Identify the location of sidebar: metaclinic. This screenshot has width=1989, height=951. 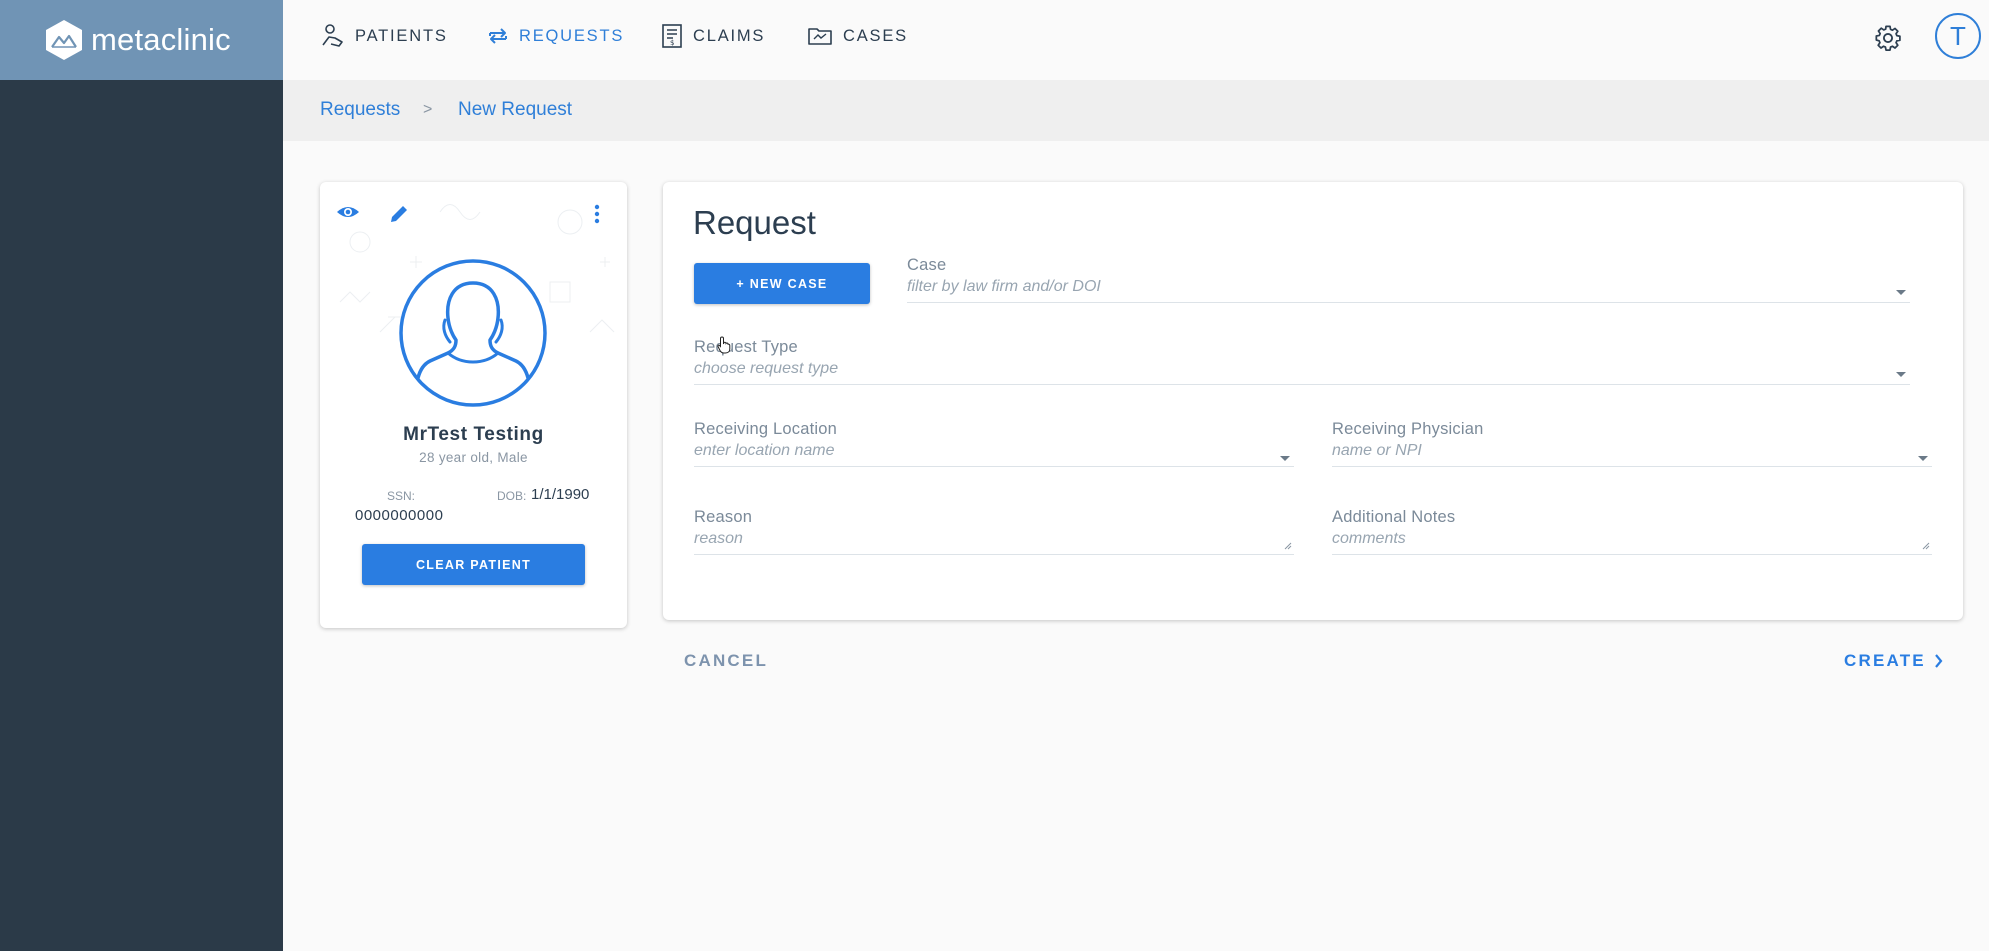
(141, 475).